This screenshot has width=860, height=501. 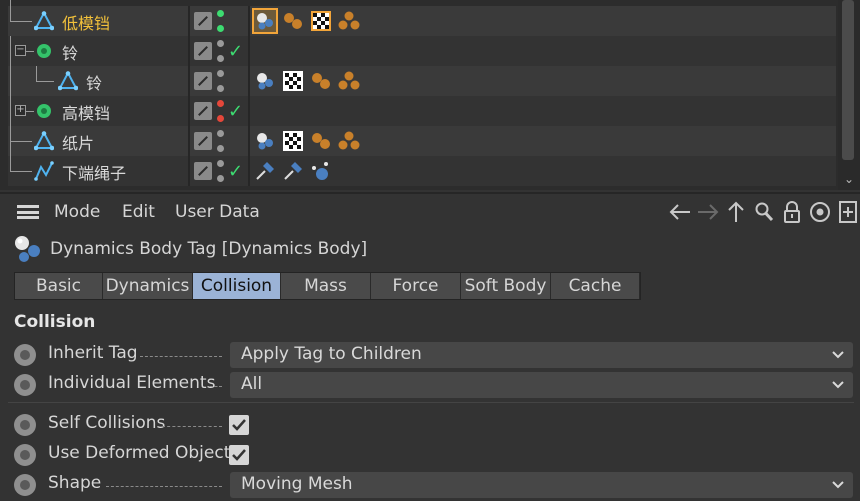 What do you see at coordinates (416, 286) in the screenshot?
I see `tab-force: Force` at bounding box center [416, 286].